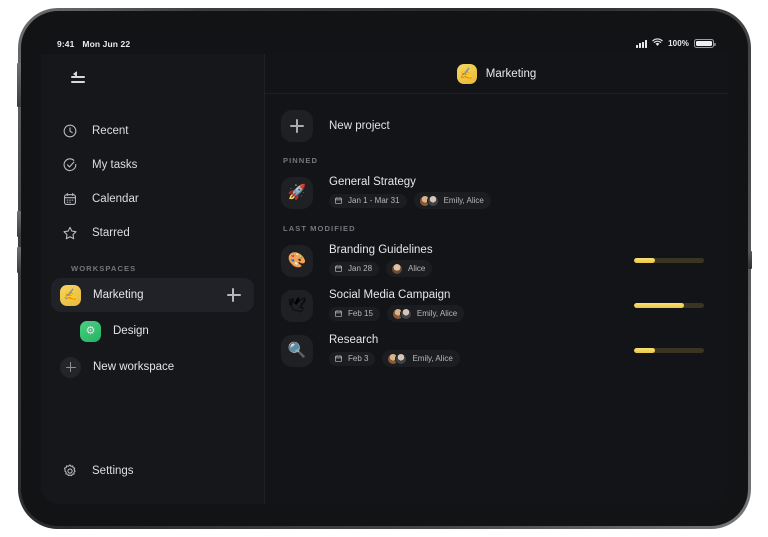 The height and width of the screenshot is (537, 768). I want to click on workspace-label: Marketing, so click(118, 295).